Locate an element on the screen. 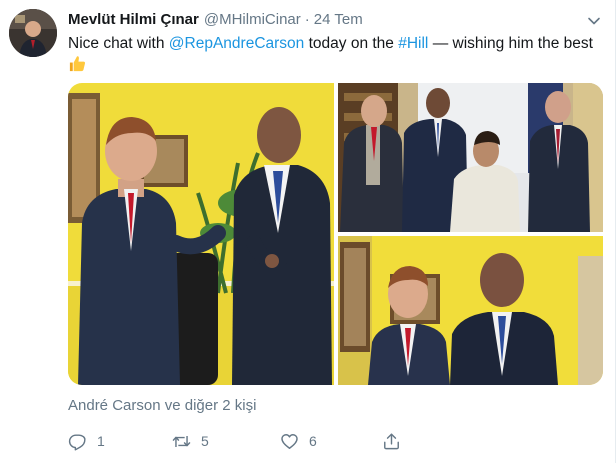 The image size is (616, 463). photo-3-image is located at coordinates (470, 310).